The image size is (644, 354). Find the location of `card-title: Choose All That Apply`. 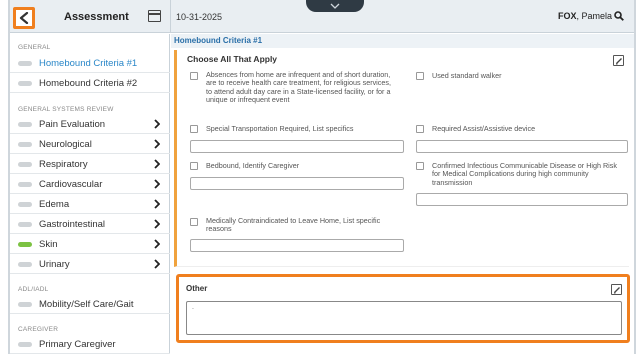

card-title: Choose All That Apply is located at coordinates (232, 59).